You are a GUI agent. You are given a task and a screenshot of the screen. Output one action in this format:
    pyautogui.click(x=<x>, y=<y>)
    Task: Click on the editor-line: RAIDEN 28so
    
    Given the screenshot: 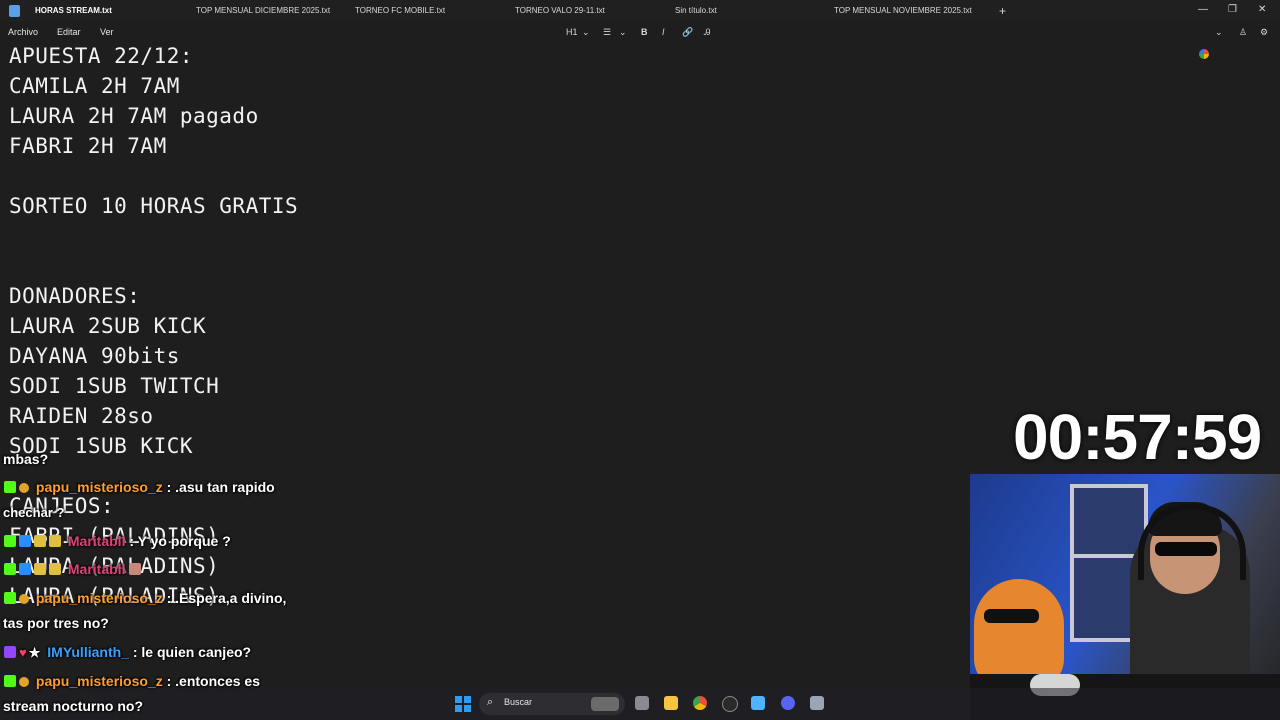 What is the action you would take?
    pyautogui.click(x=81, y=416)
    